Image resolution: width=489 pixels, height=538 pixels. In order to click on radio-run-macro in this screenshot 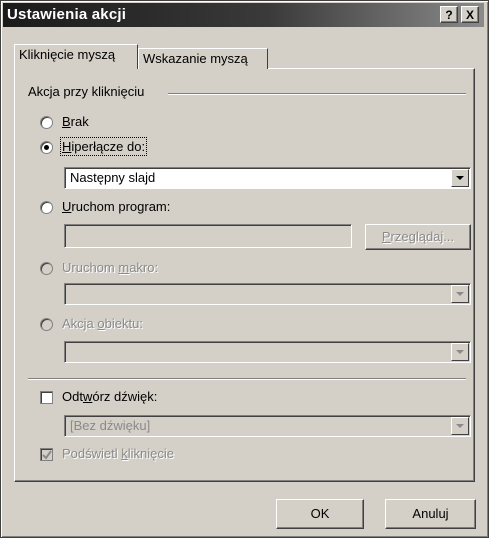, I will do `click(46, 268)`.